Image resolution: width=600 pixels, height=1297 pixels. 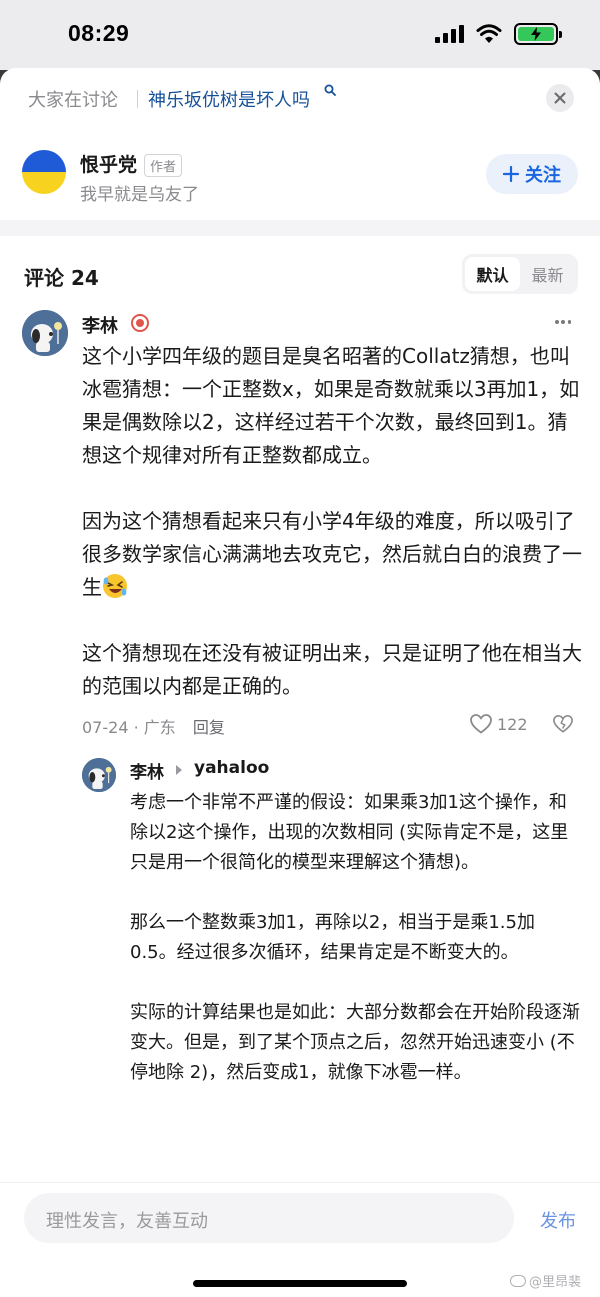 What do you see at coordinates (99, 33) in the screenshot?
I see `status-time: 08:29` at bounding box center [99, 33].